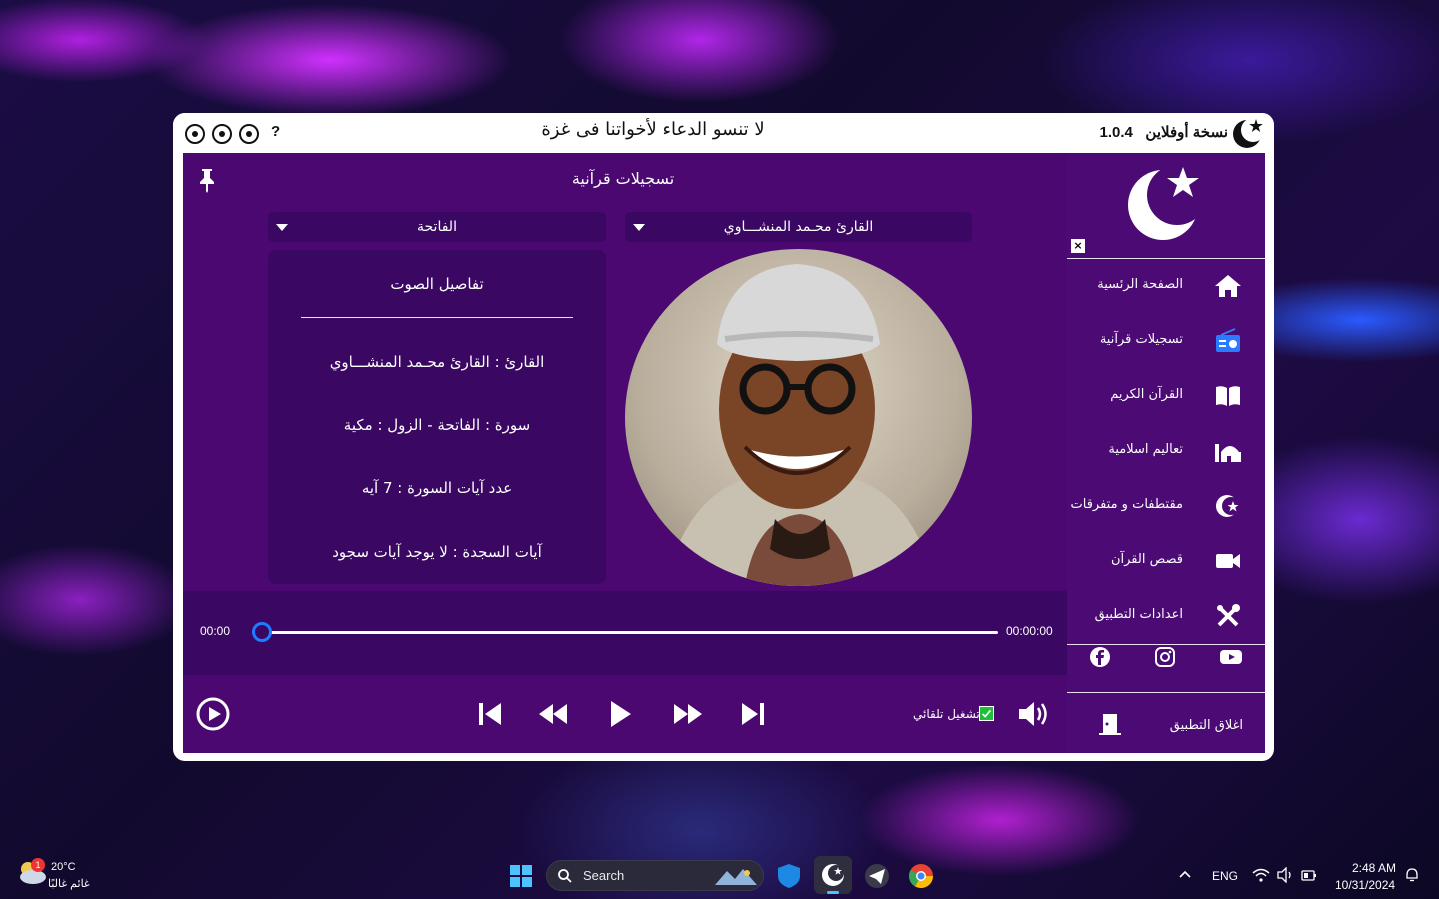 This screenshot has height=899, width=1439. What do you see at coordinates (490, 714) in the screenshot?
I see `skip-start-icon` at bounding box center [490, 714].